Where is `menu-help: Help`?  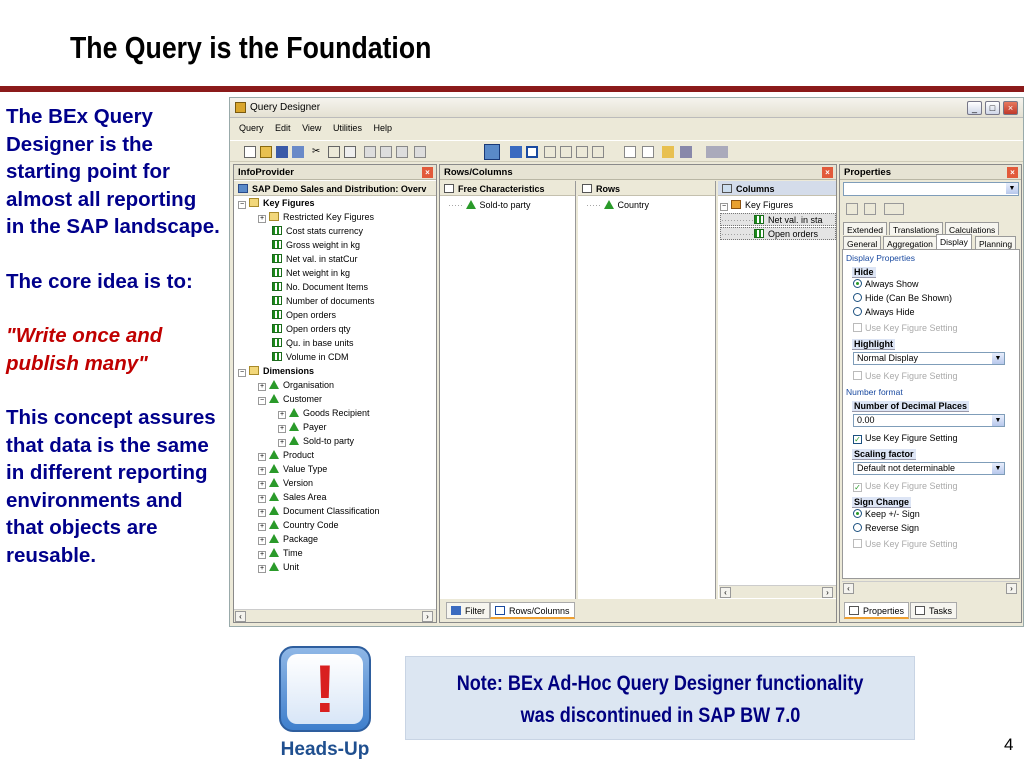
menu-help: Help is located at coordinates (382, 128).